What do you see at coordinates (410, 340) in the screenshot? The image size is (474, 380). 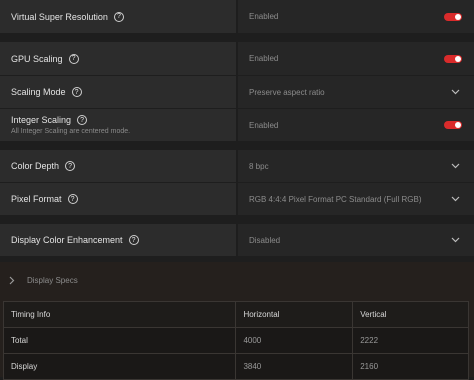 I see `table-cell: 2222` at bounding box center [410, 340].